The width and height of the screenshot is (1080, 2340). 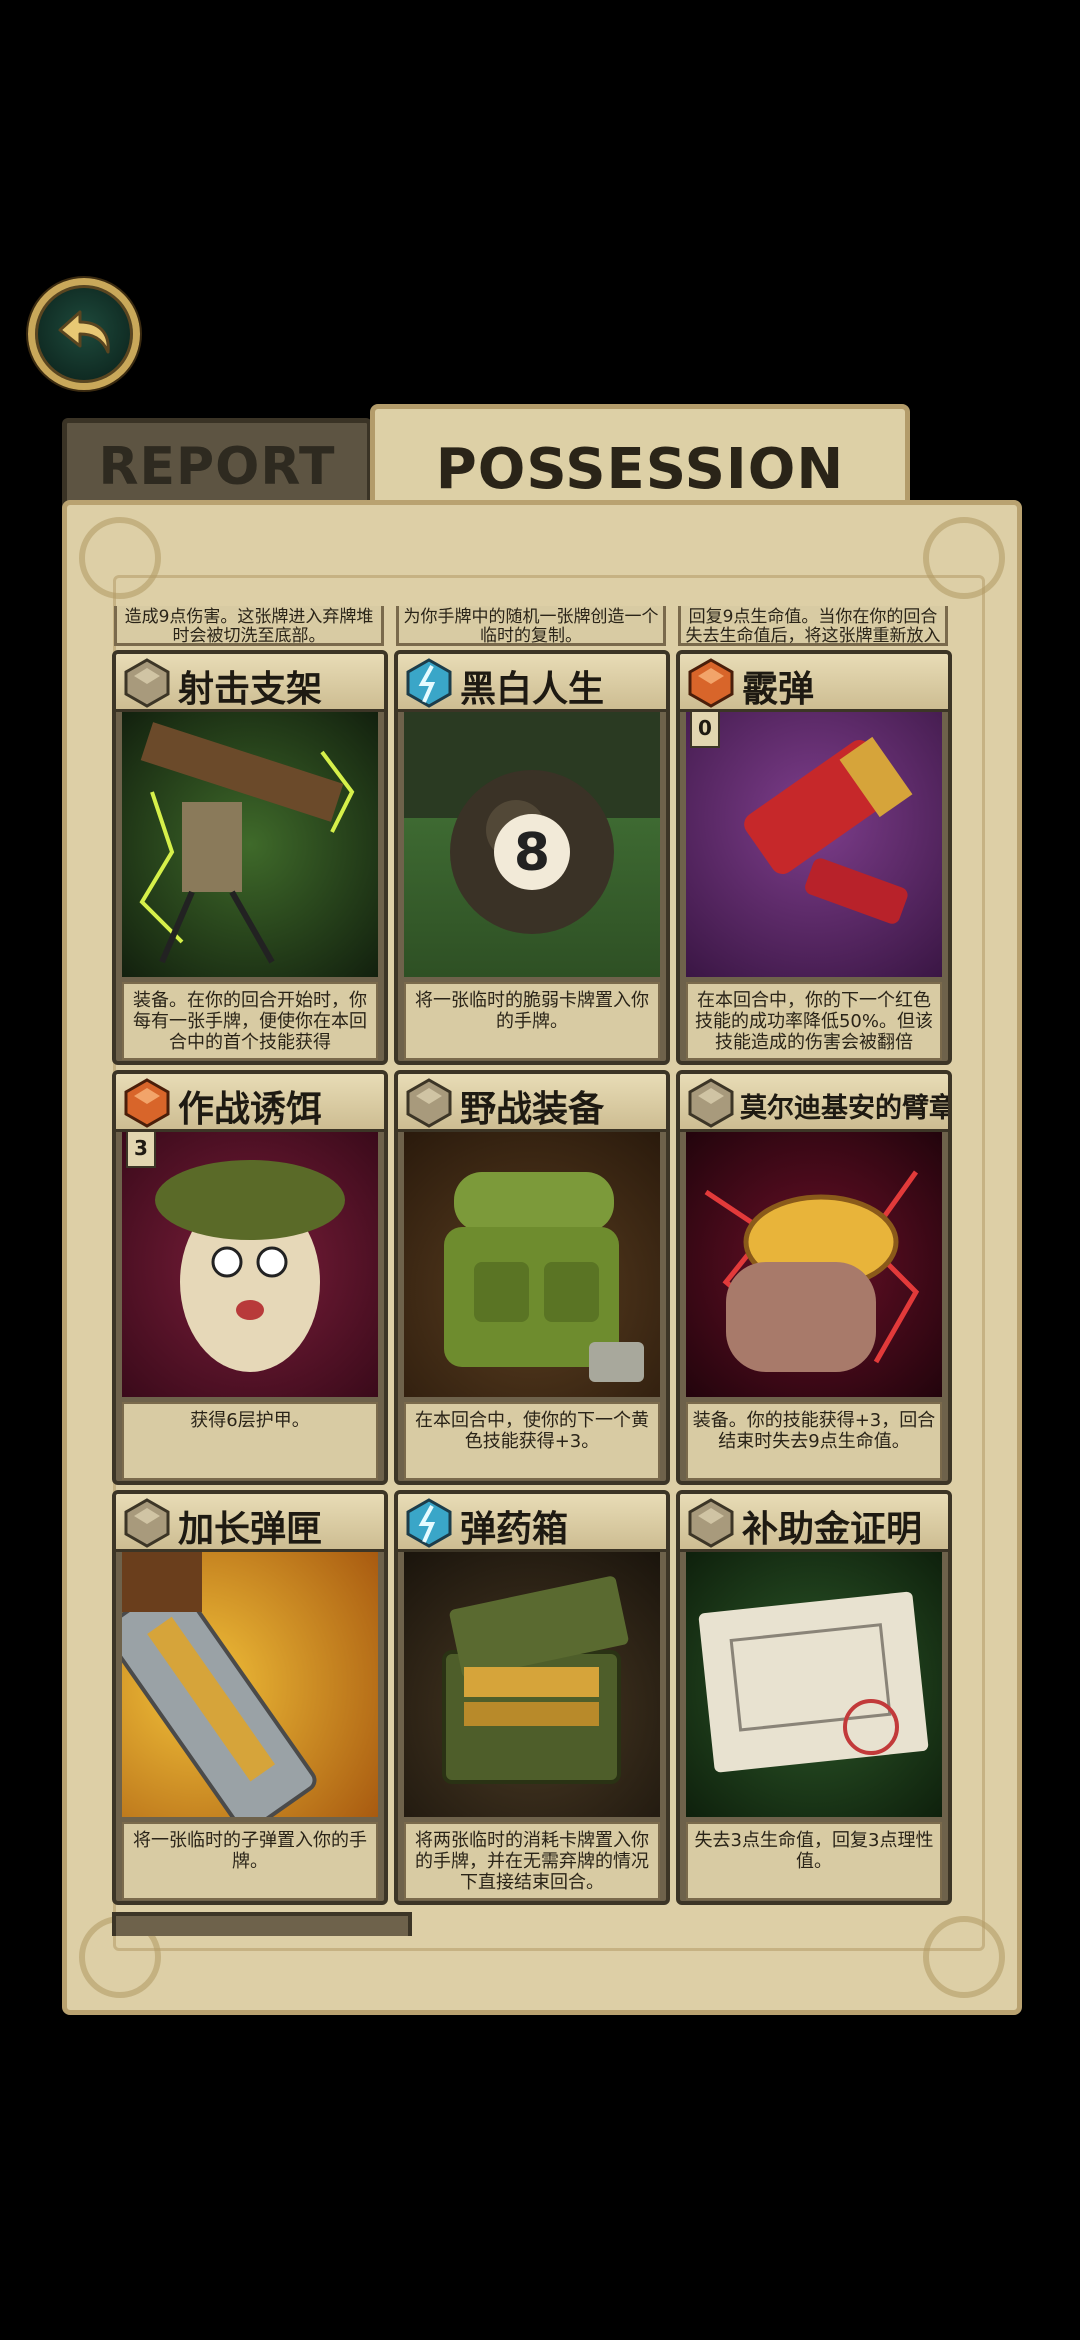 I want to click on card-cost: 3, so click(x=141, y=1149).